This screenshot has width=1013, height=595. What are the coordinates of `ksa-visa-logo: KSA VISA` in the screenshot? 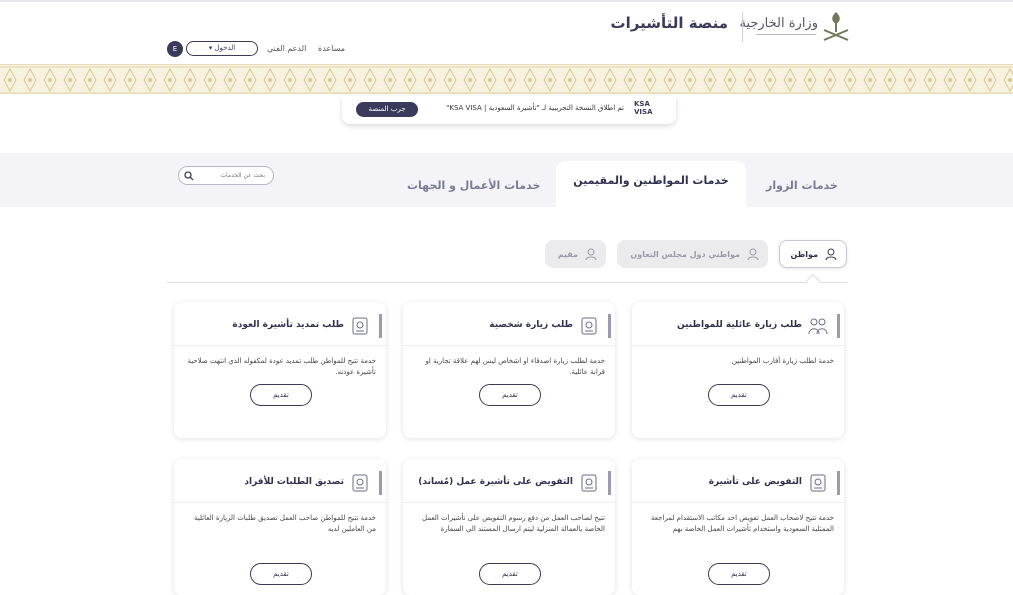 It's located at (647, 108).